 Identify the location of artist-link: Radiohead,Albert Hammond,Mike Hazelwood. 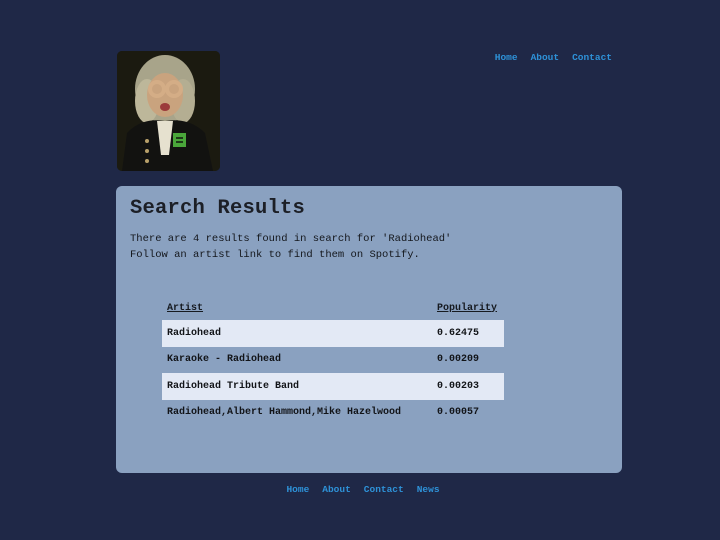
(297, 413).